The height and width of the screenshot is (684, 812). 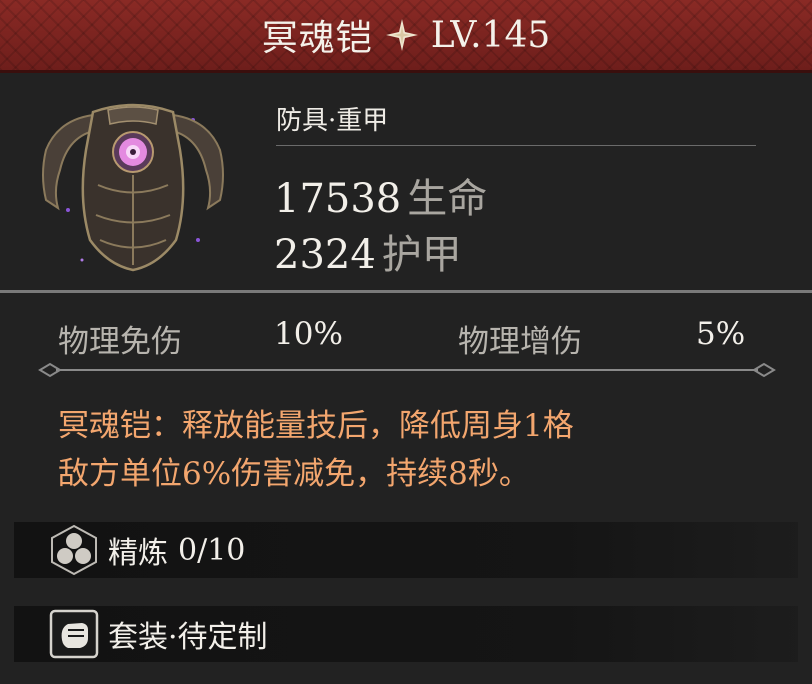 What do you see at coordinates (138, 553) in the screenshot?
I see `refine-label: 精炼` at bounding box center [138, 553].